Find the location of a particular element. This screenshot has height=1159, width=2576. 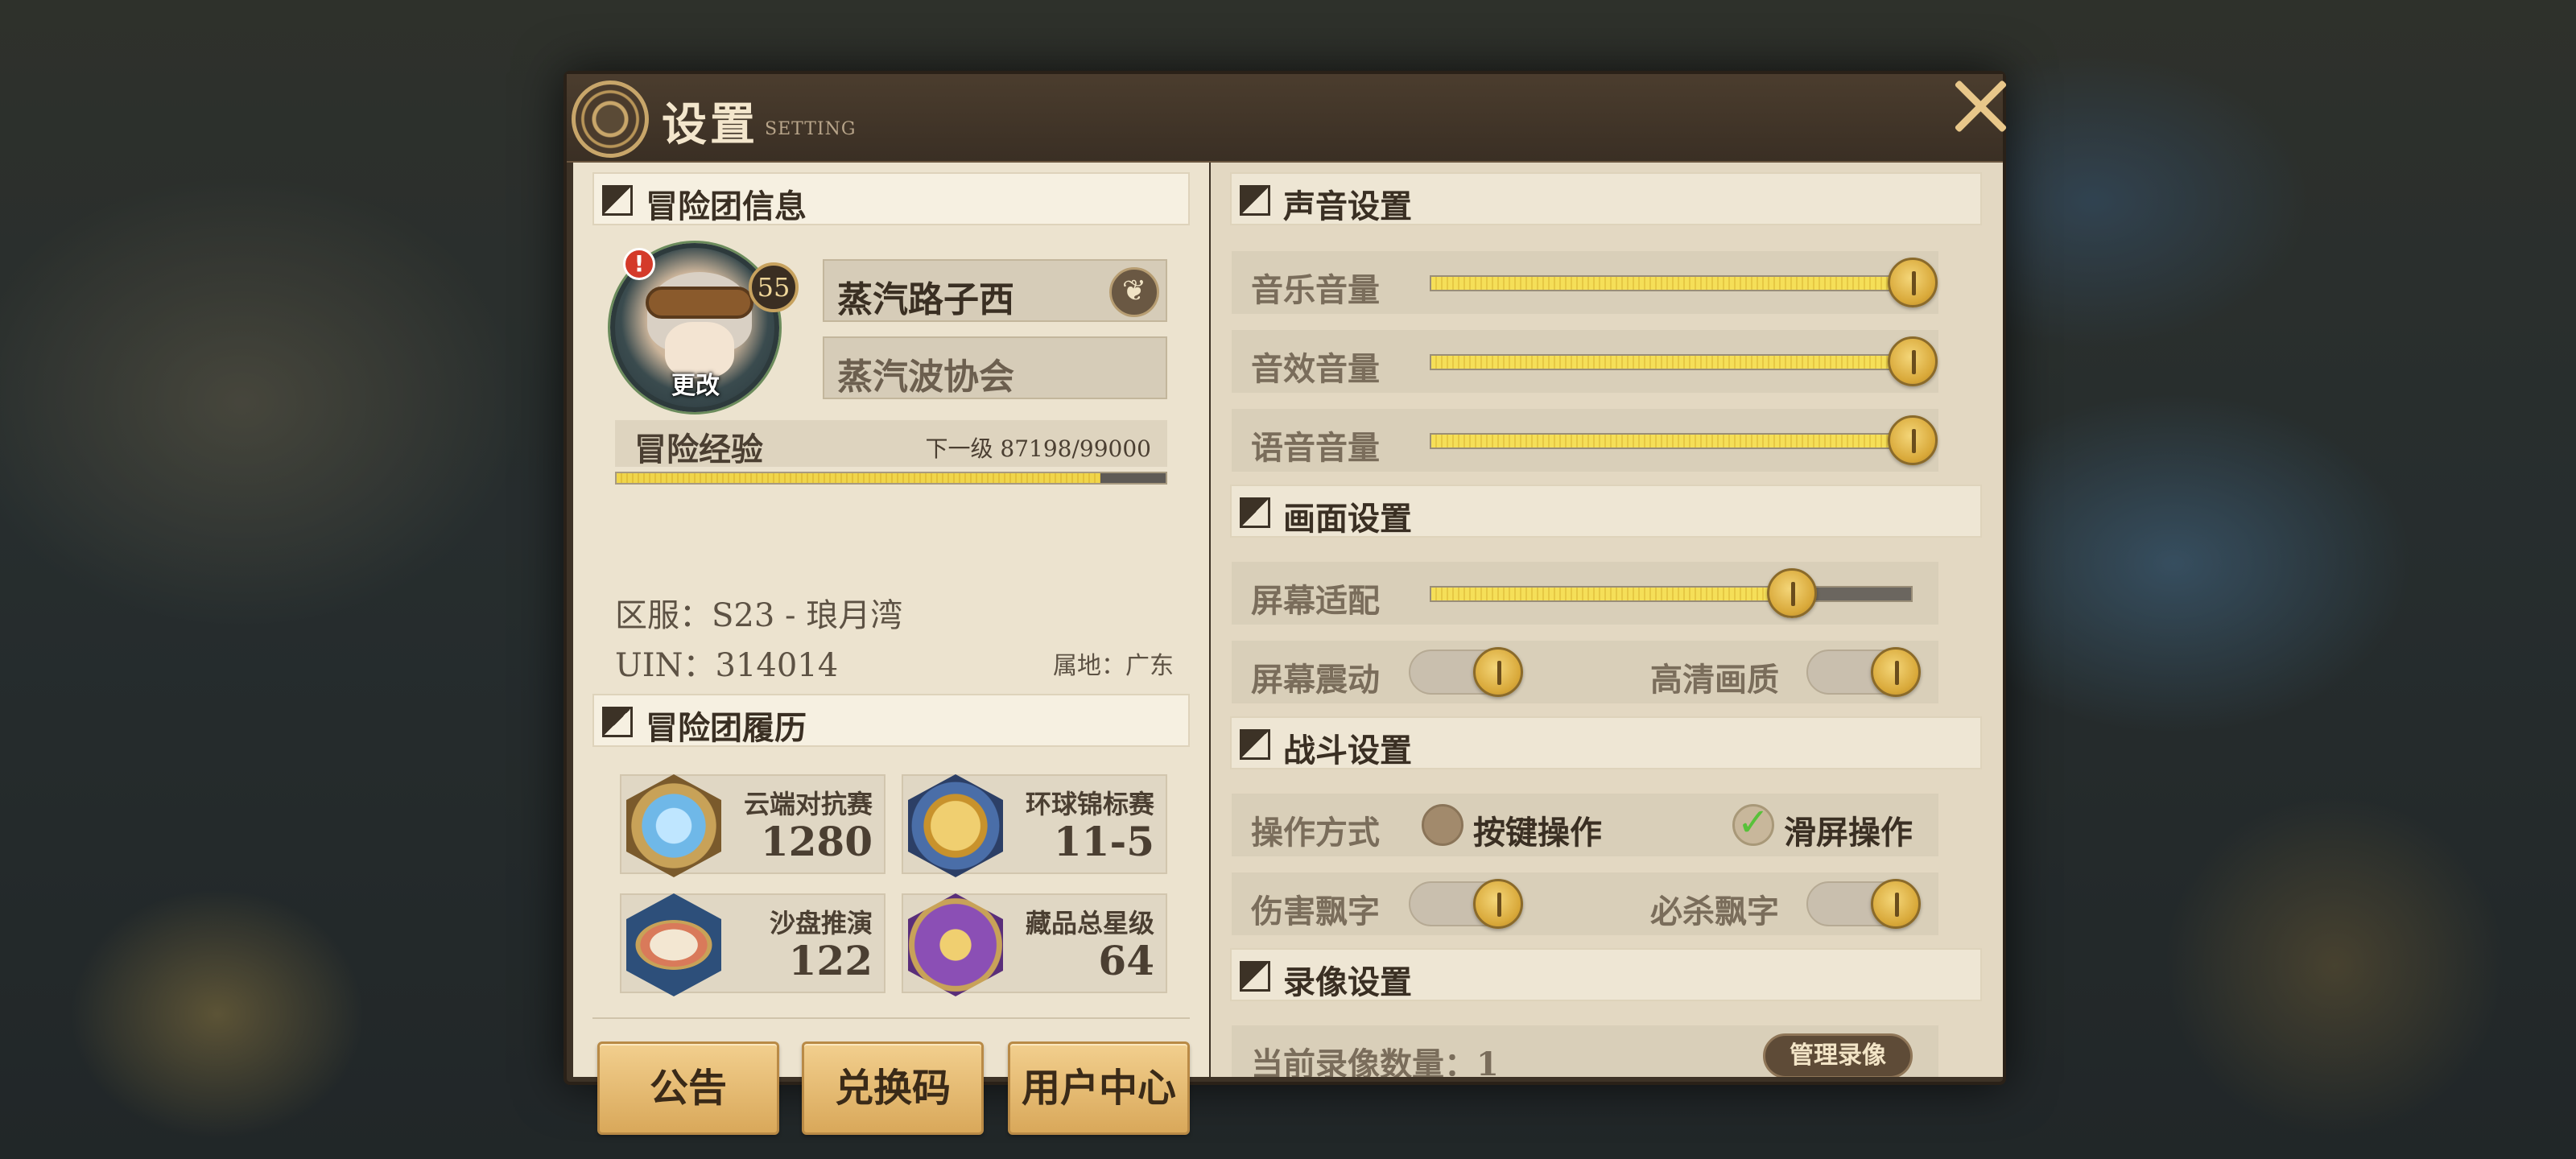

guild-name: 蒸汽波协会 is located at coordinates (926, 377).